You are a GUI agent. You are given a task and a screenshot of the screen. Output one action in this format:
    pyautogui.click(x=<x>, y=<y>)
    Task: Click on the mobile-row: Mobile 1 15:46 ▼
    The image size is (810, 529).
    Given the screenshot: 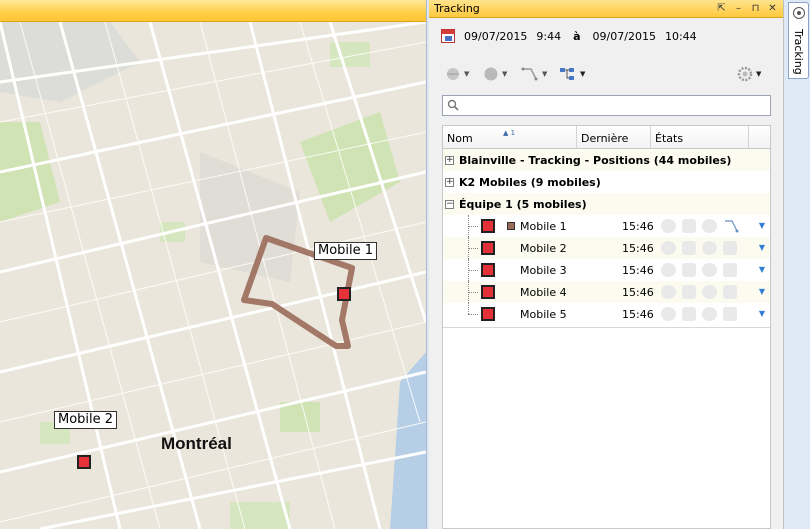 What is the action you would take?
    pyautogui.click(x=606, y=226)
    